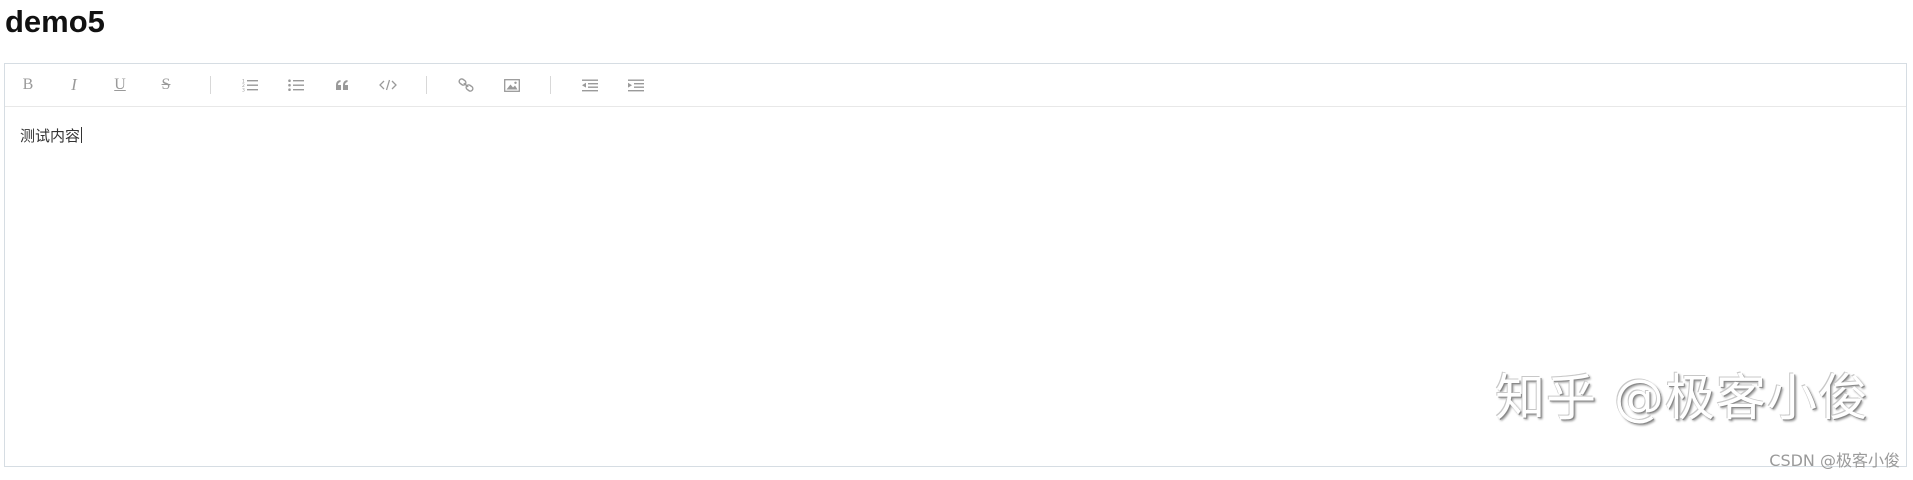 This screenshot has height=480, width=1913. I want to click on outdent-icon, so click(590, 85).